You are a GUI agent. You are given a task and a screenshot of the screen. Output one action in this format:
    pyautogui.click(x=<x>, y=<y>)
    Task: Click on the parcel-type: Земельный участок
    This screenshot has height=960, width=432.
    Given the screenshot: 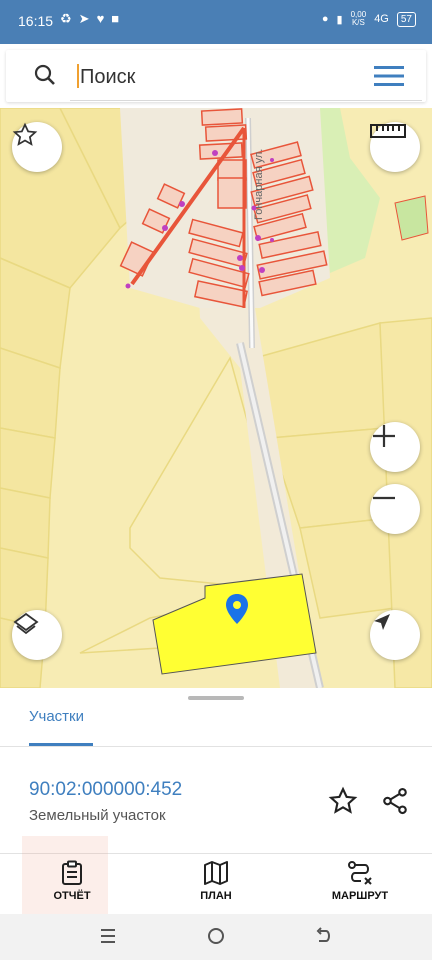 What is the action you would take?
    pyautogui.click(x=97, y=815)
    